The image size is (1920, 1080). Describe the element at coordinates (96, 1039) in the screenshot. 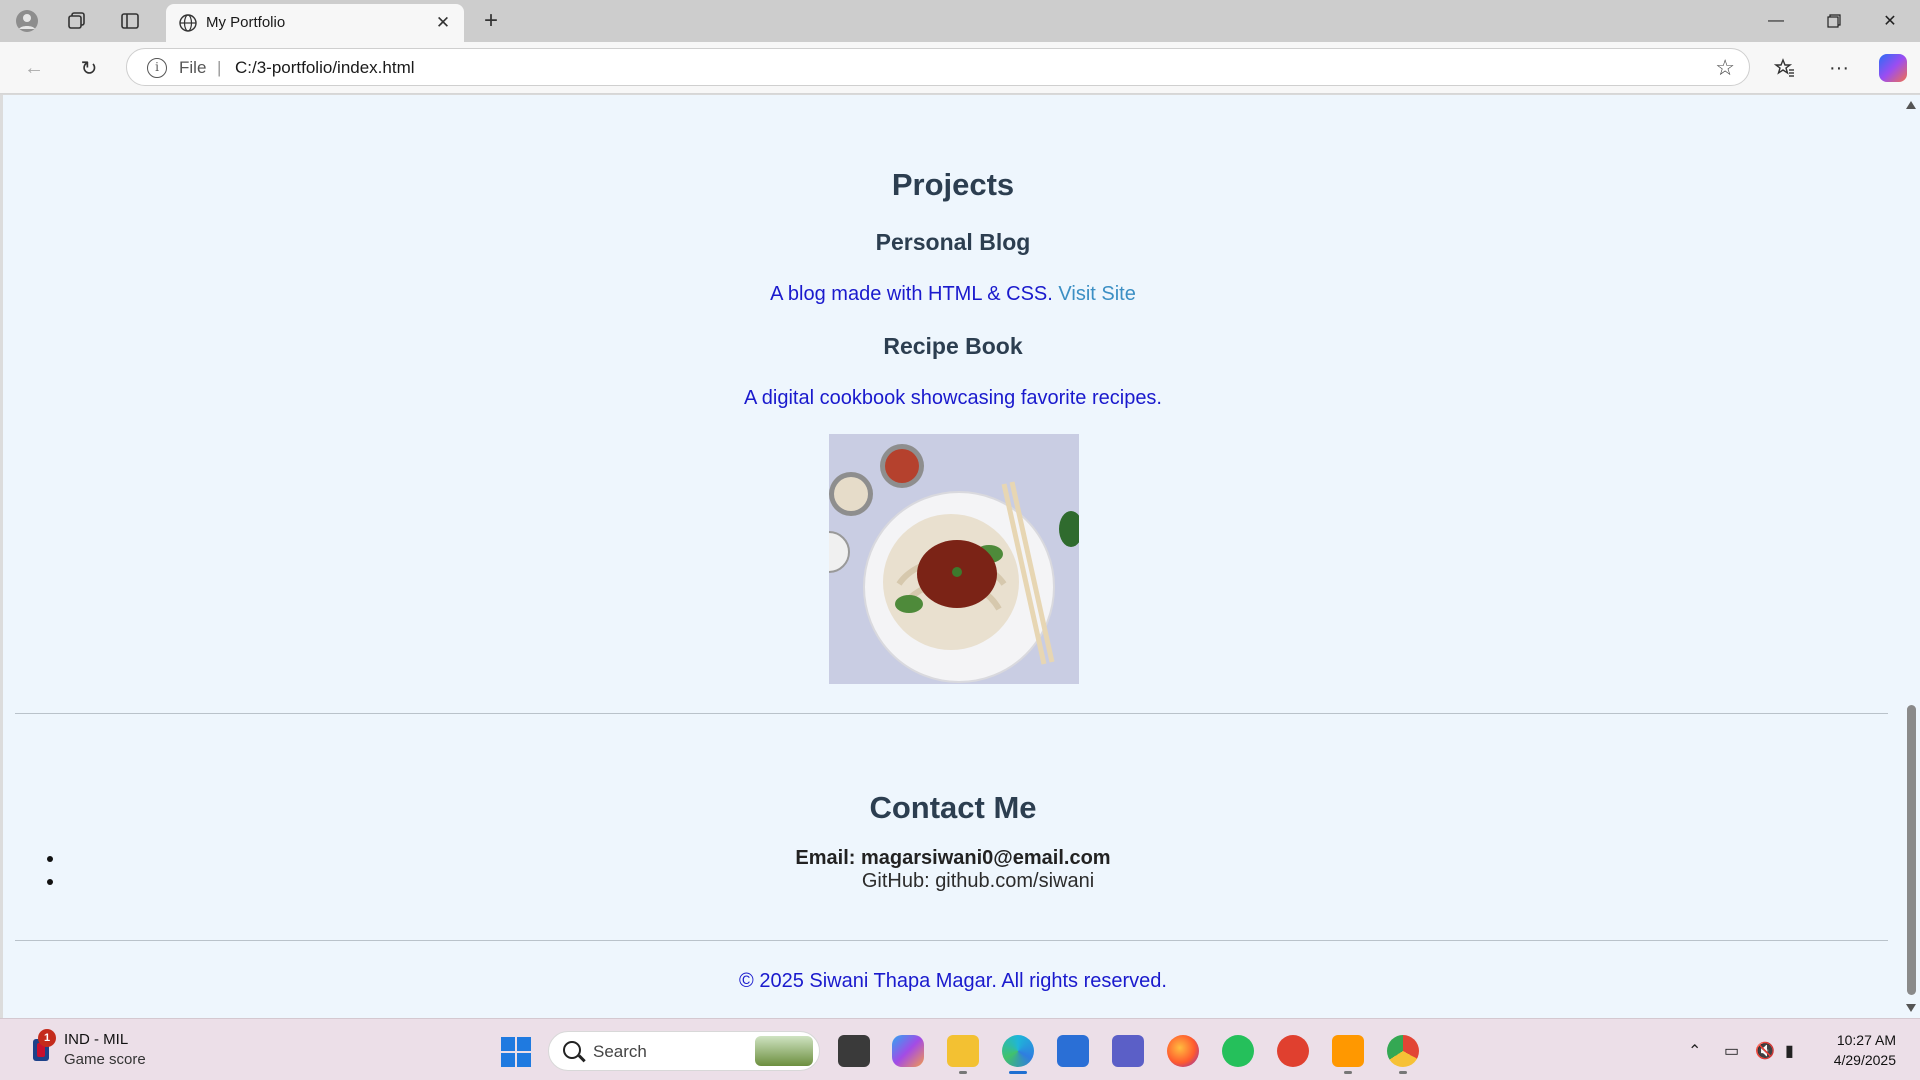

I see `widget-title: IND - MIL` at that location.